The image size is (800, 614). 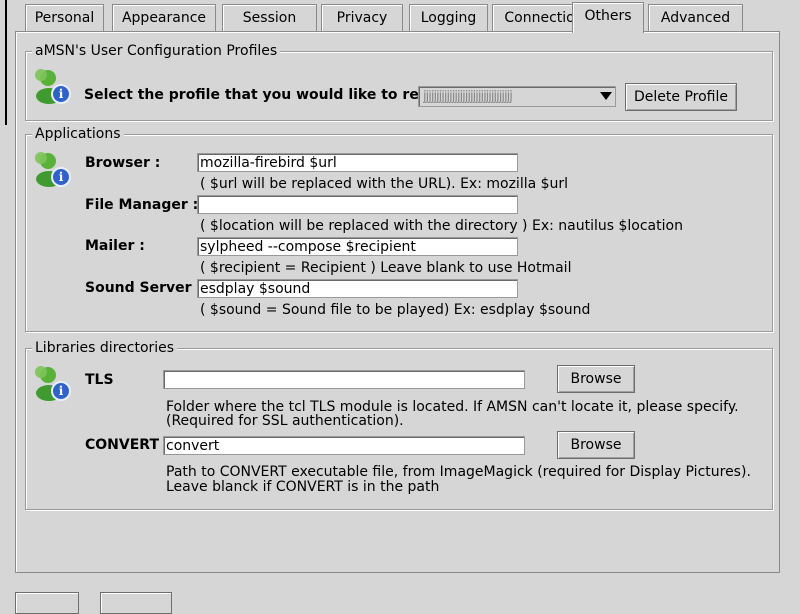 What do you see at coordinates (269, 17) in the screenshot?
I see `tab-session: Session` at bounding box center [269, 17].